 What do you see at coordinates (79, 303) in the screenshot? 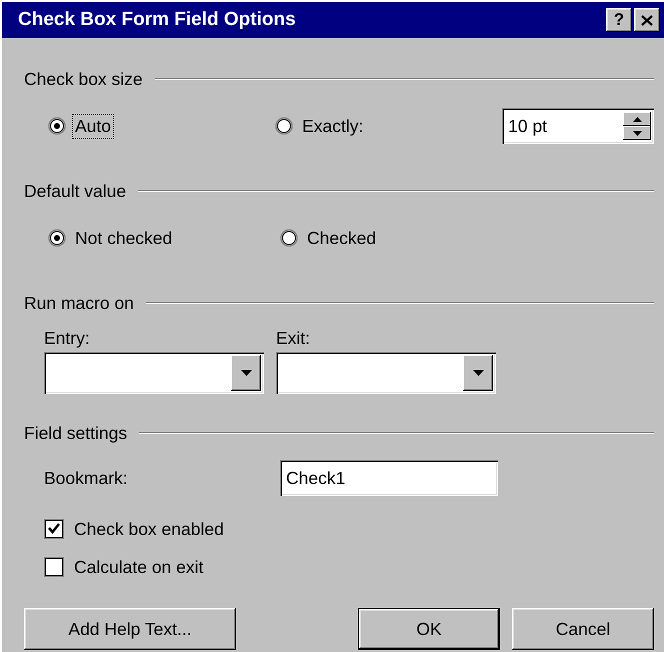
I see `group-heading: Run macro on` at bounding box center [79, 303].